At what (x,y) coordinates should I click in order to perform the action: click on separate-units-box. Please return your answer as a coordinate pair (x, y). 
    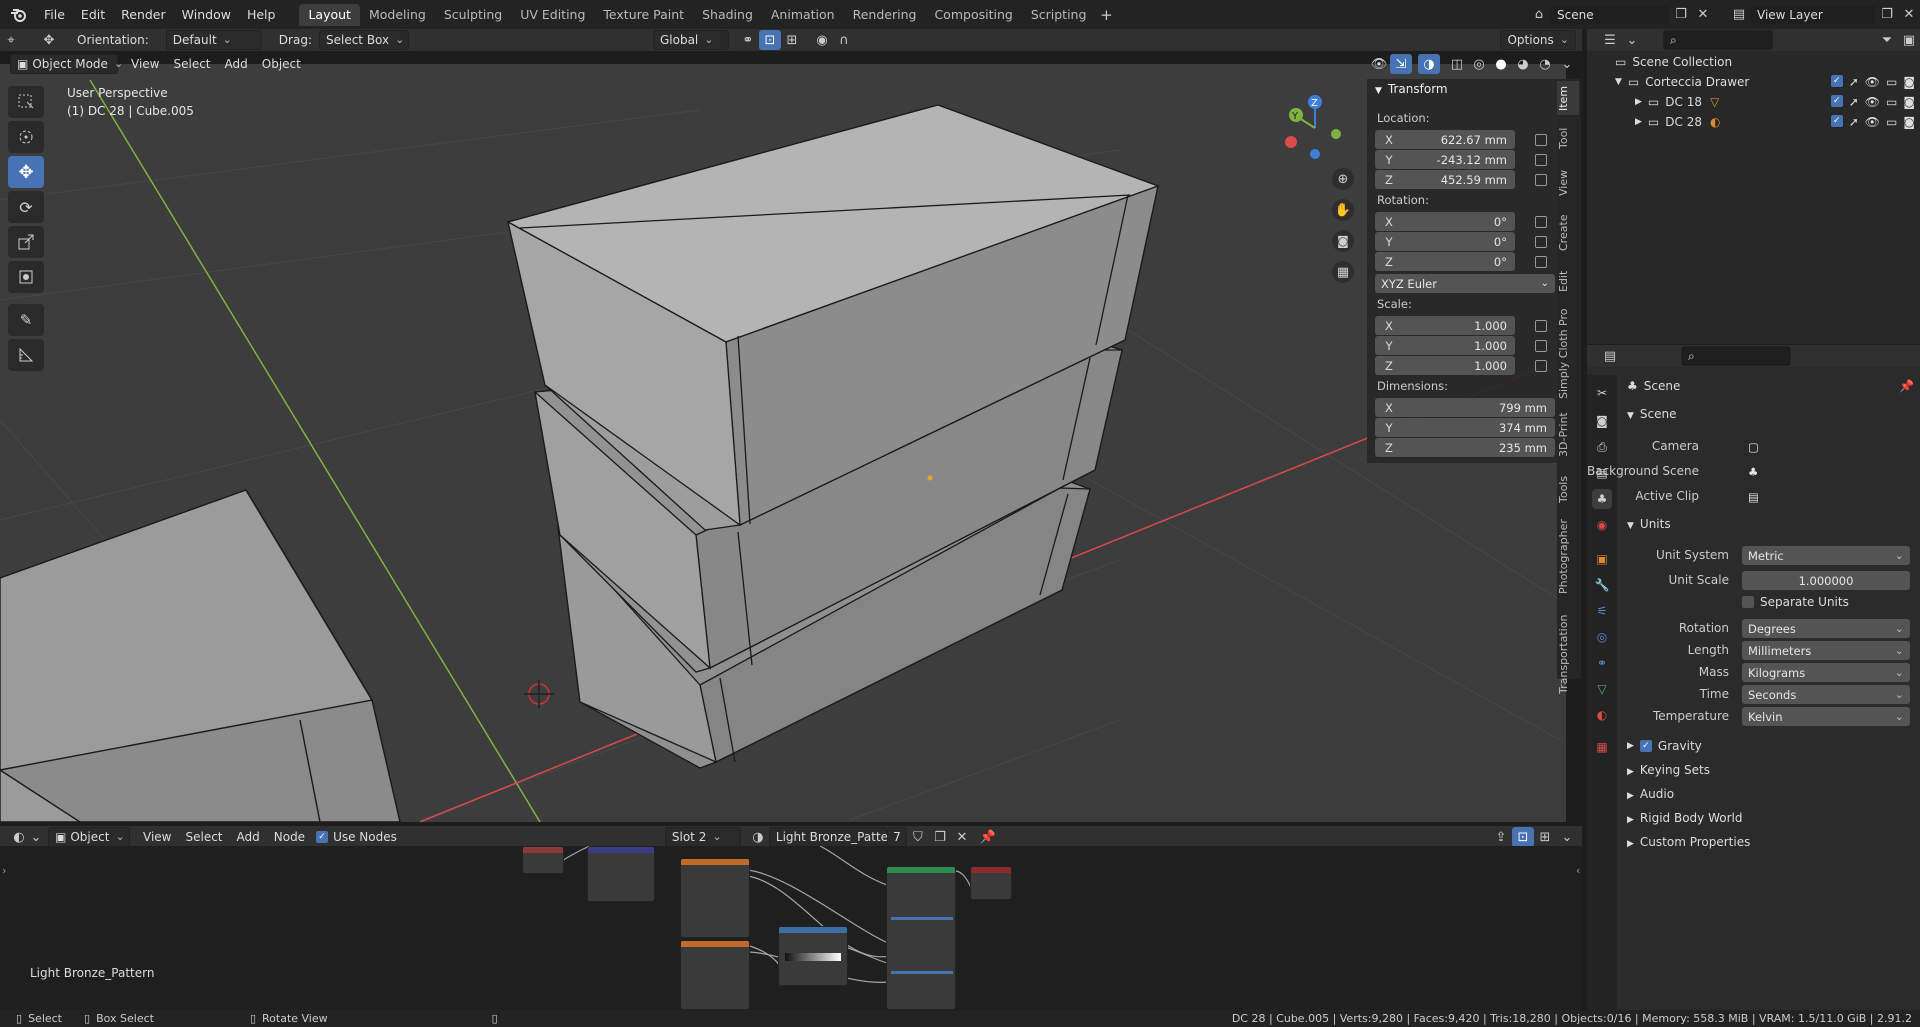
    Looking at the image, I should click on (1748, 602).